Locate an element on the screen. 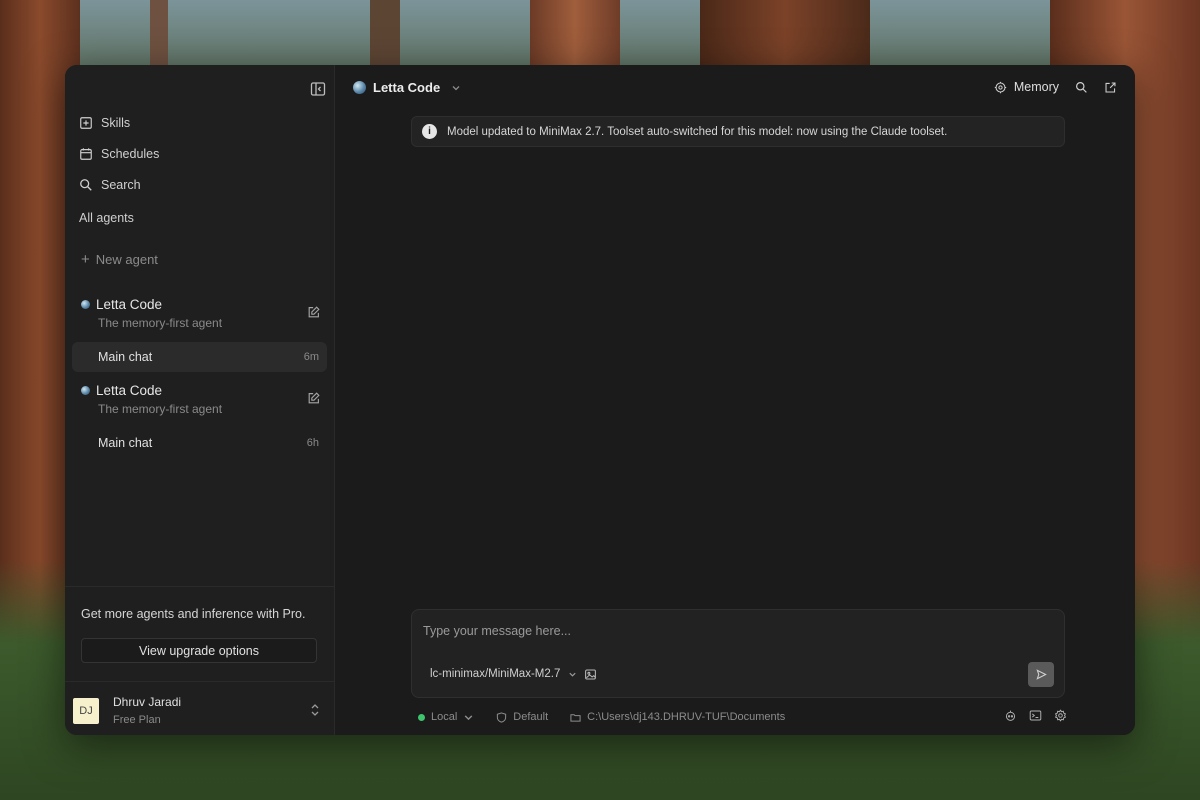 Image resolution: width=1200 pixels, height=800 pixels. message-composer: lc-minimax/MiniMax-M2.7 is located at coordinates (738, 653).